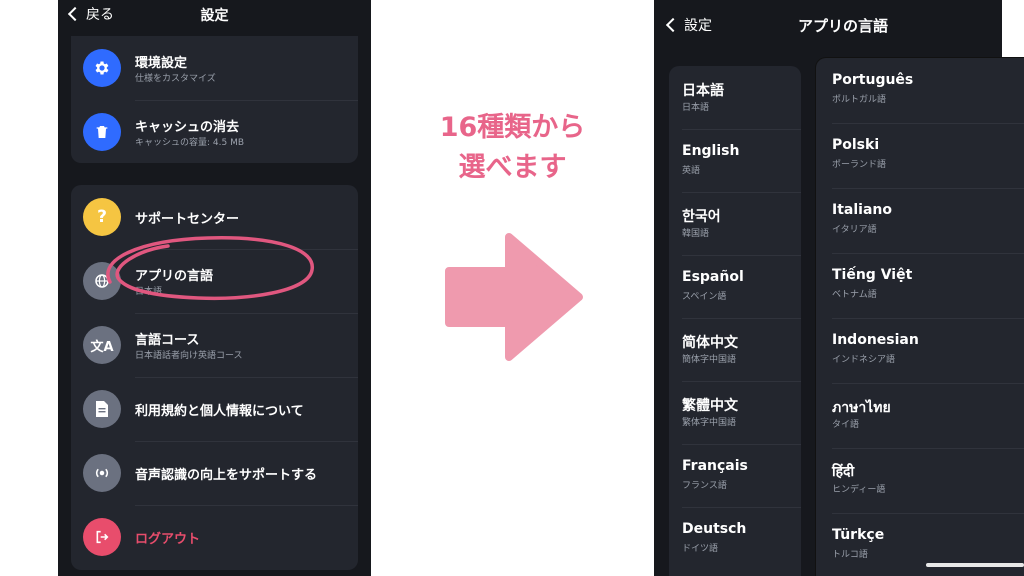 Image resolution: width=1024 pixels, height=576 pixels. What do you see at coordinates (864, 360) in the screenshot?
I see `language-sub: インドネシア語` at bounding box center [864, 360].